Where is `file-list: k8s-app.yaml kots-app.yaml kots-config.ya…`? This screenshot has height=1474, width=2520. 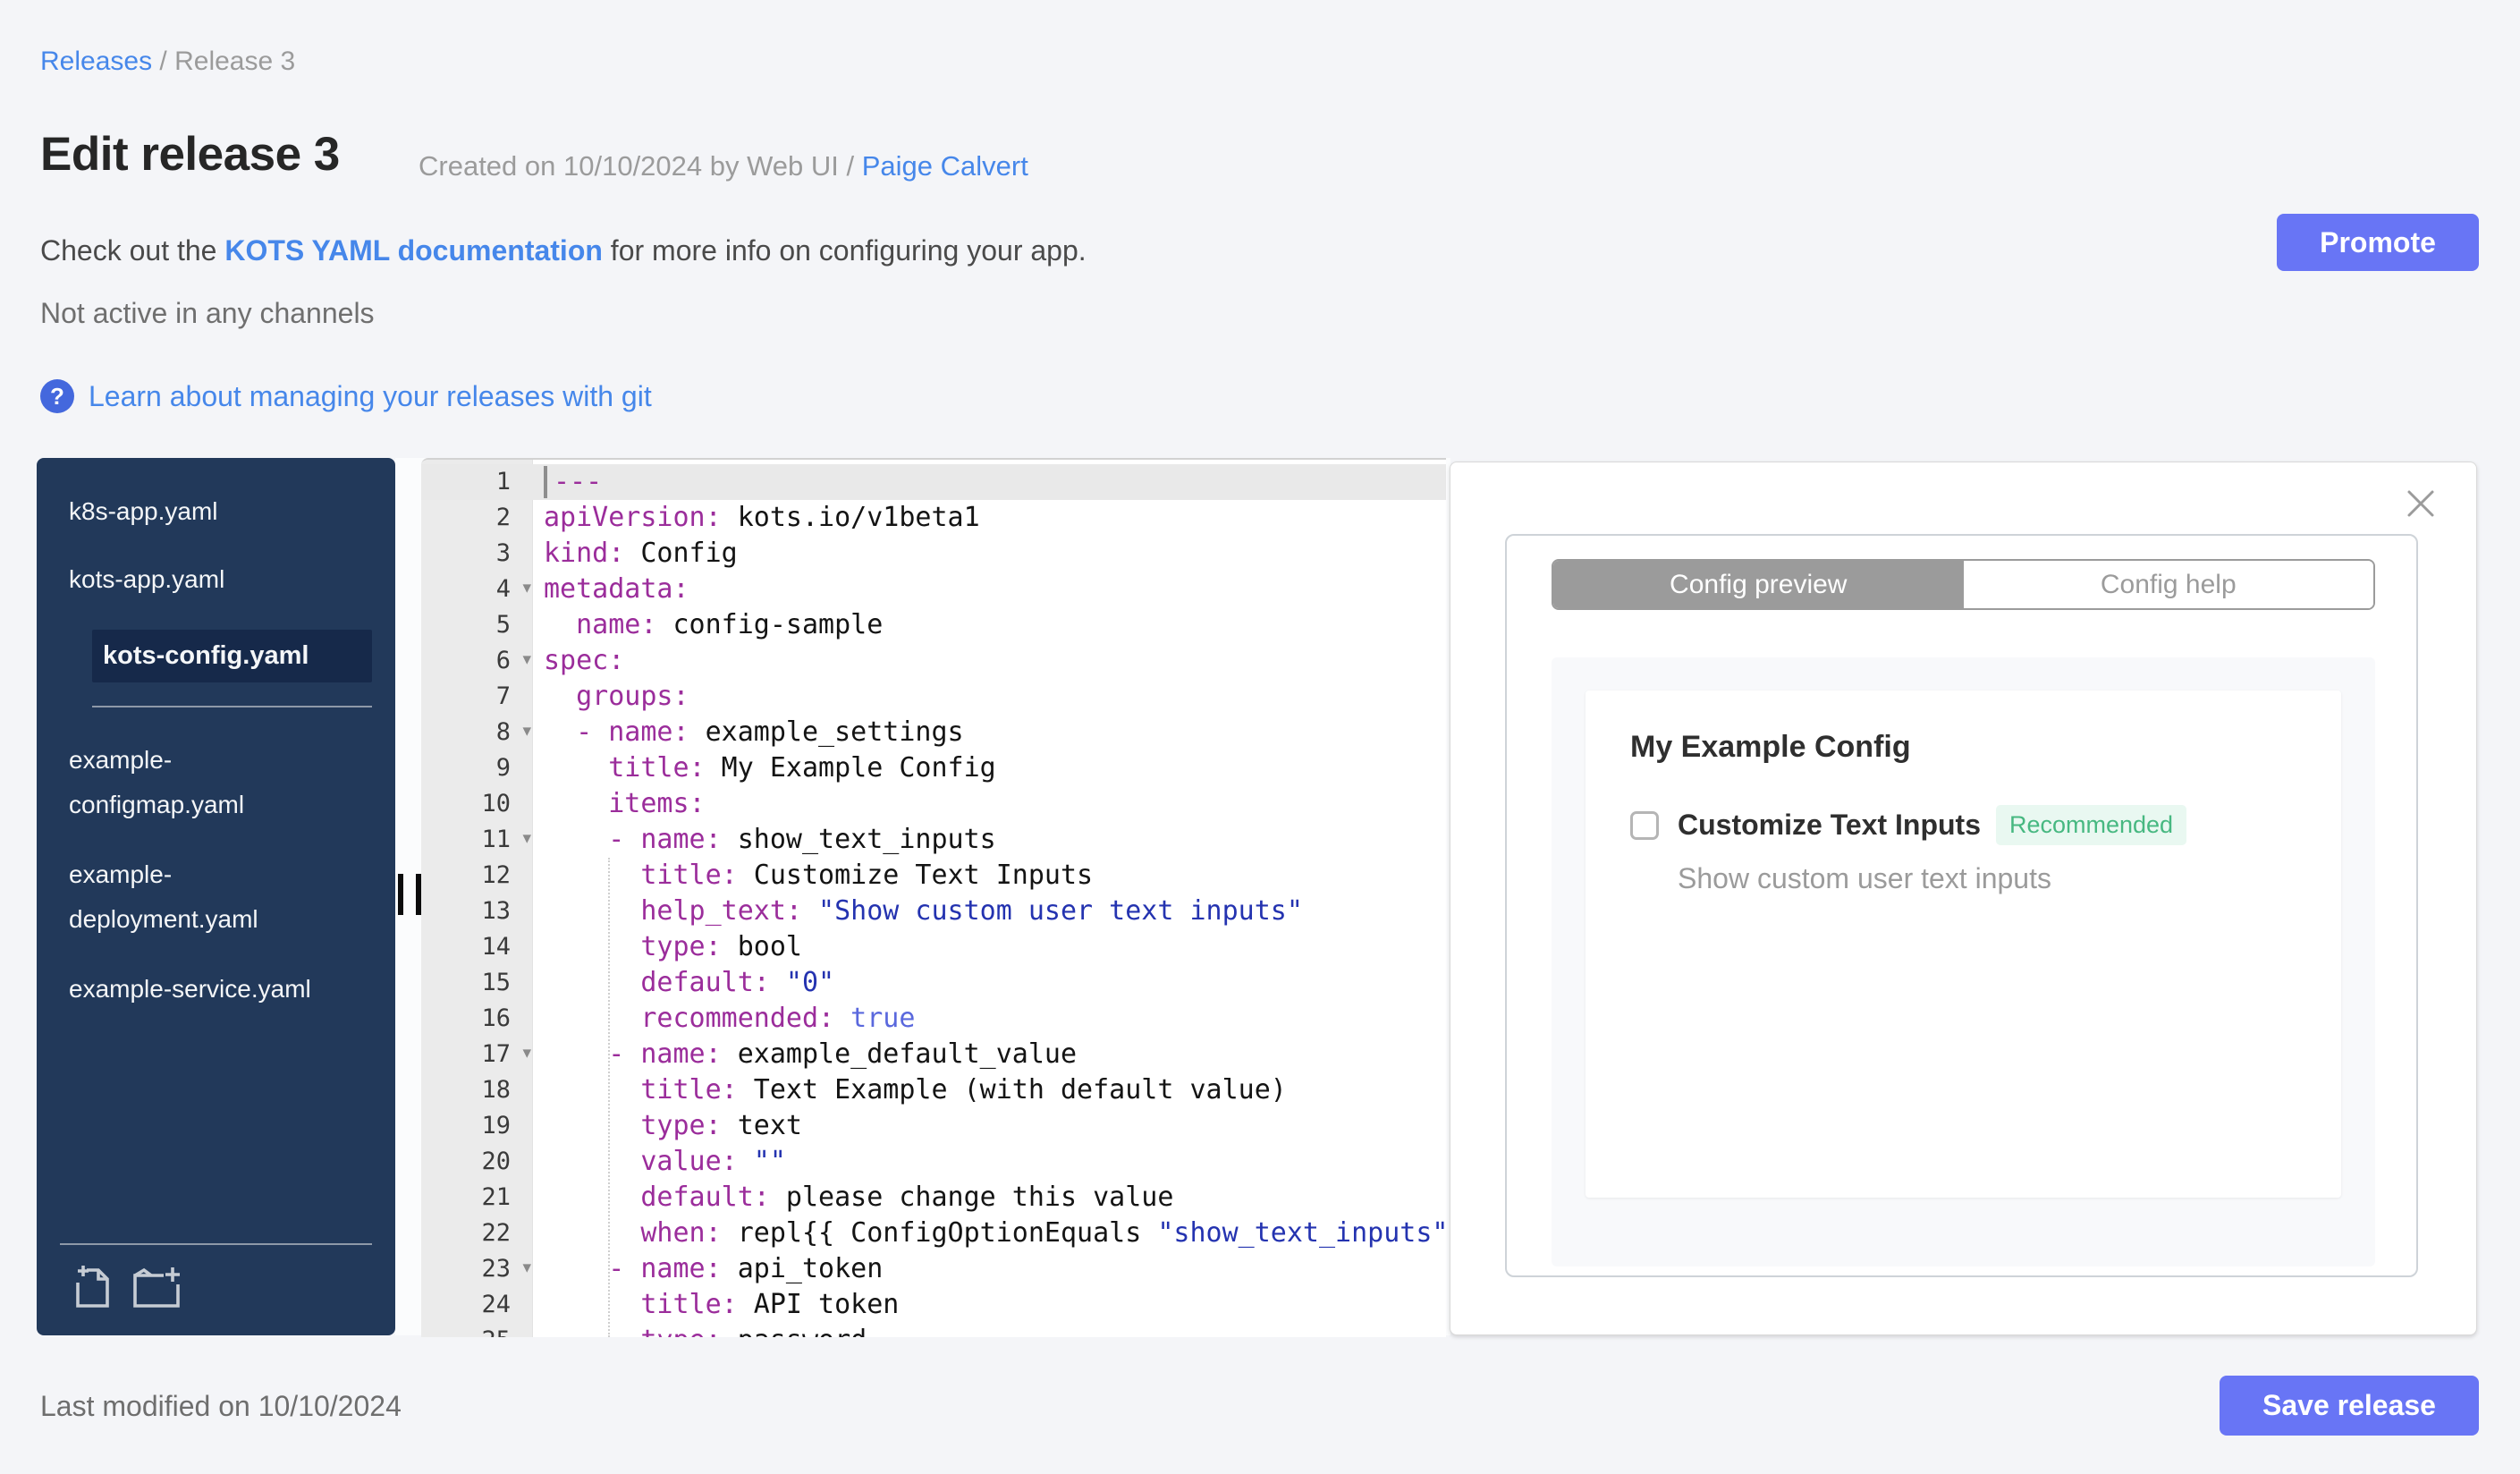
file-list: k8s-app.yaml kots-app.yaml kots-config.ya… is located at coordinates (216, 735).